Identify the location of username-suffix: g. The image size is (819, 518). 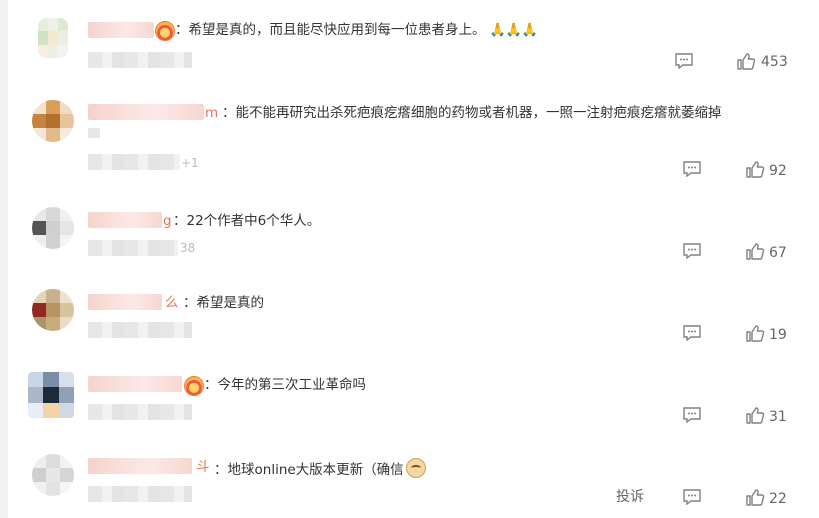
(167, 221).